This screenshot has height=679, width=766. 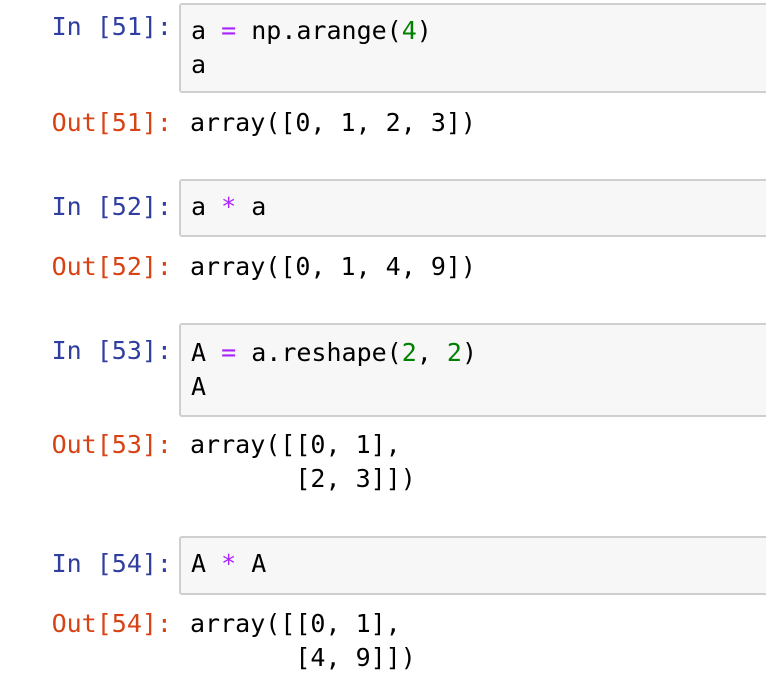 I want to click on in-prompt: In [54]:, so click(x=111, y=563).